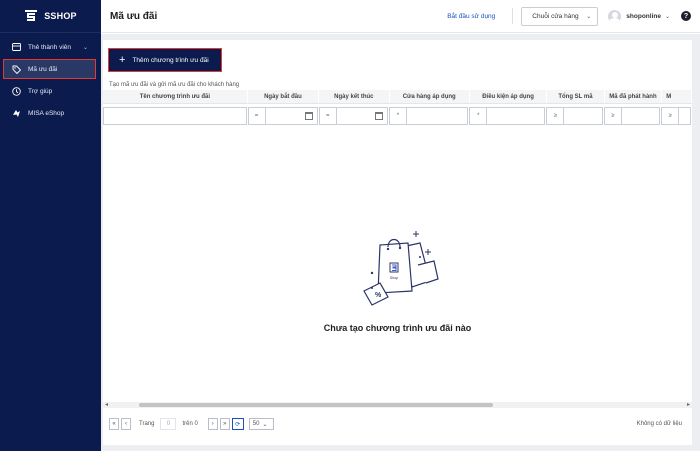 The width and height of the screenshot is (700, 451). I want to click on sidebar-item-misa-eshop: MISA eShop, so click(50, 113).